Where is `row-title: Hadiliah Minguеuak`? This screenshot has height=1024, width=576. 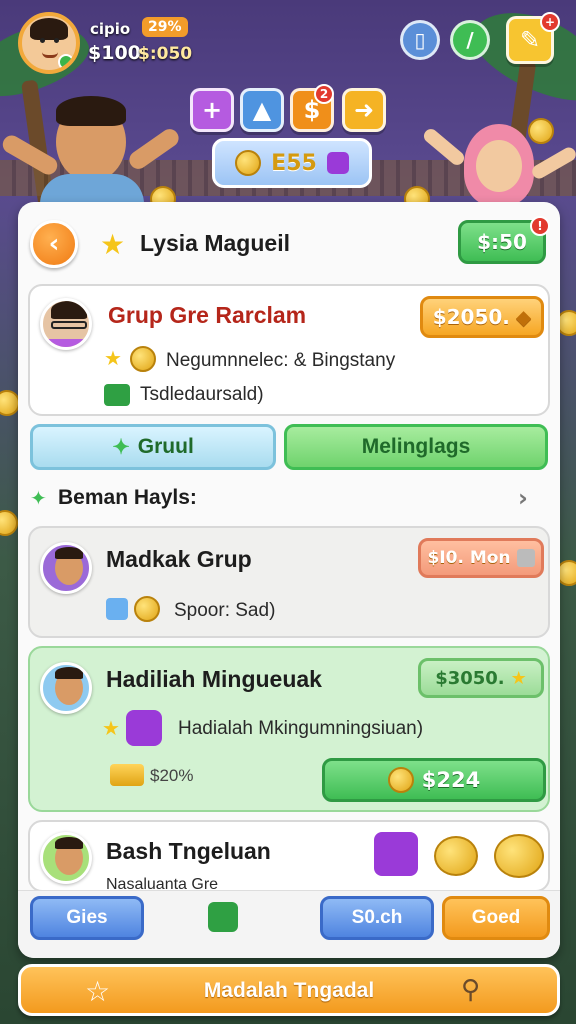
row-title: Hadiliah Minguеuak is located at coordinates (214, 679).